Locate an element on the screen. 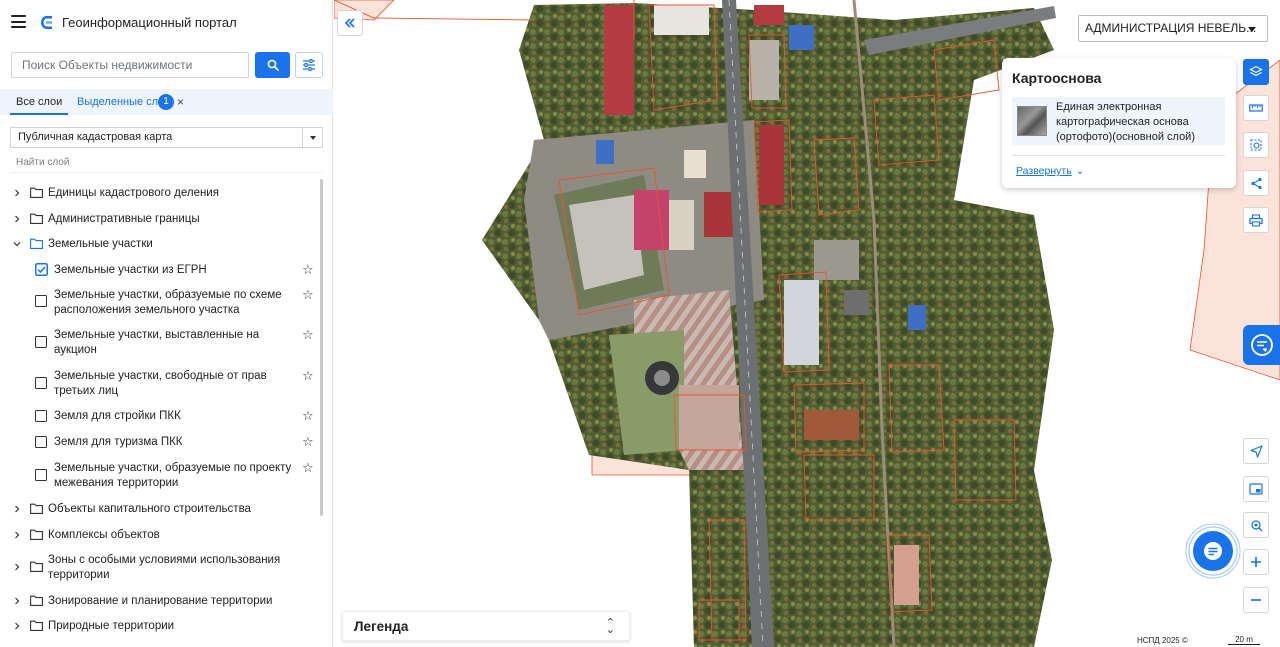  layer-item: Земля для туризма ПКК ☆ is located at coordinates (160, 443).